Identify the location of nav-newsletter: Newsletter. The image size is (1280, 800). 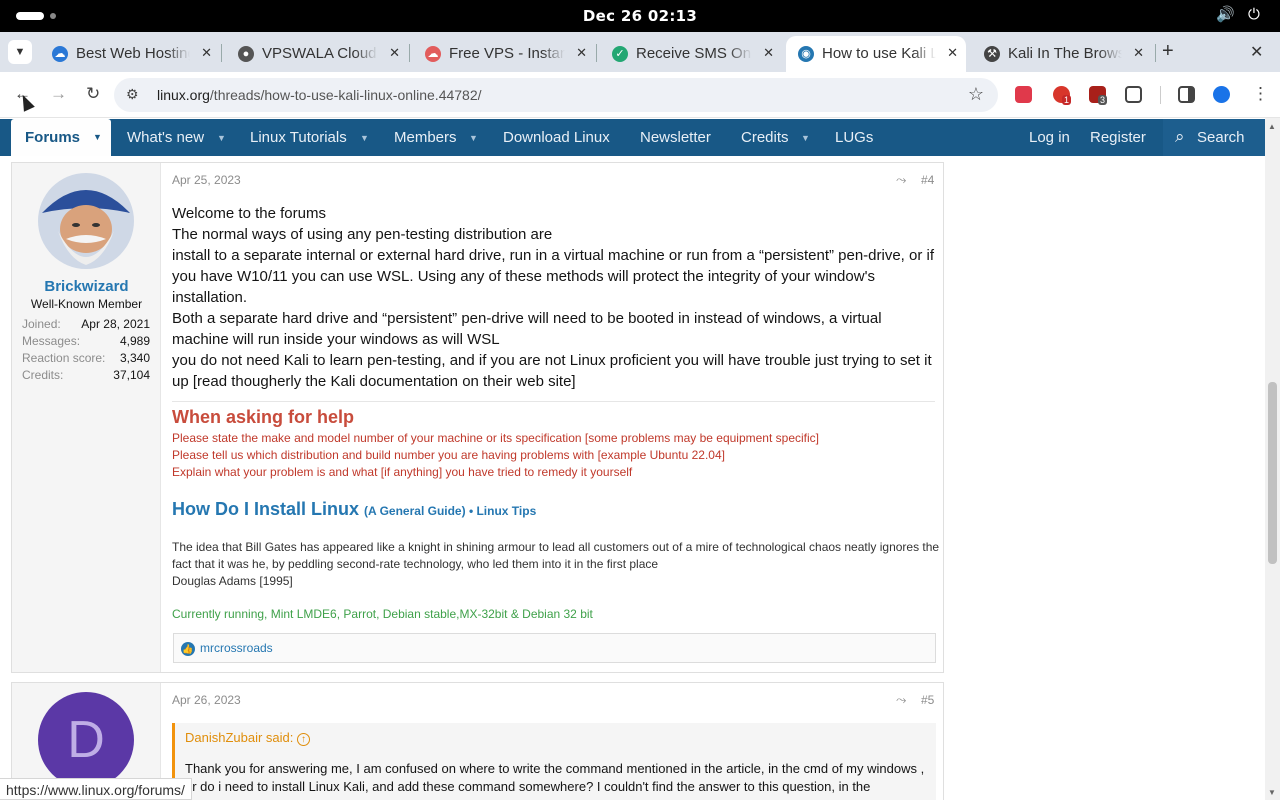
(675, 137).